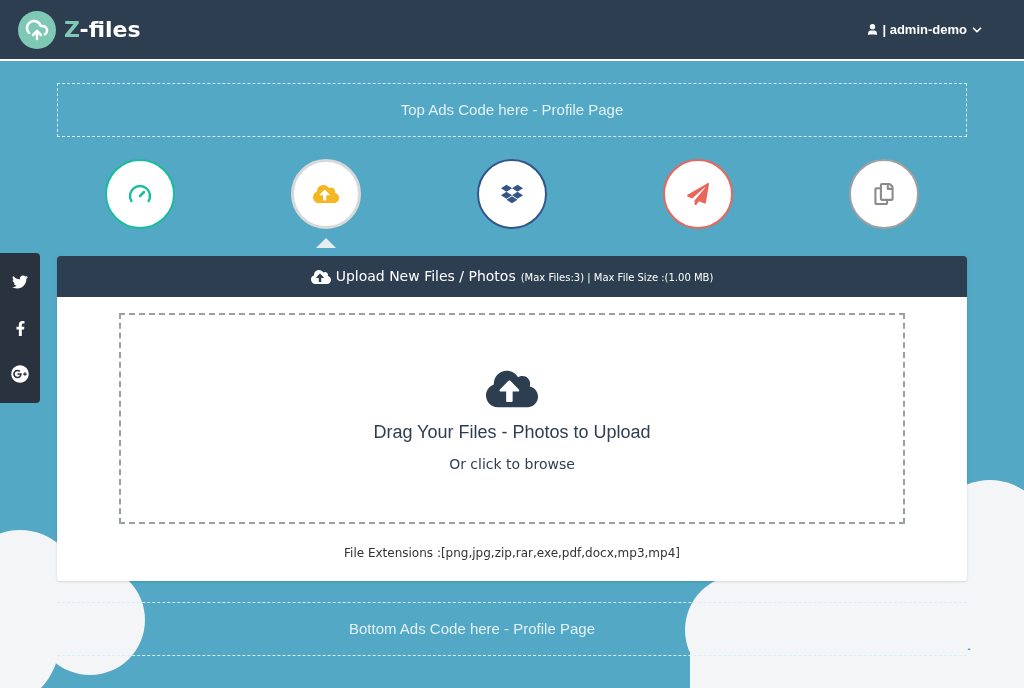  Describe the element at coordinates (102, 30) in the screenshot. I see `logo-text: Z-files` at that location.